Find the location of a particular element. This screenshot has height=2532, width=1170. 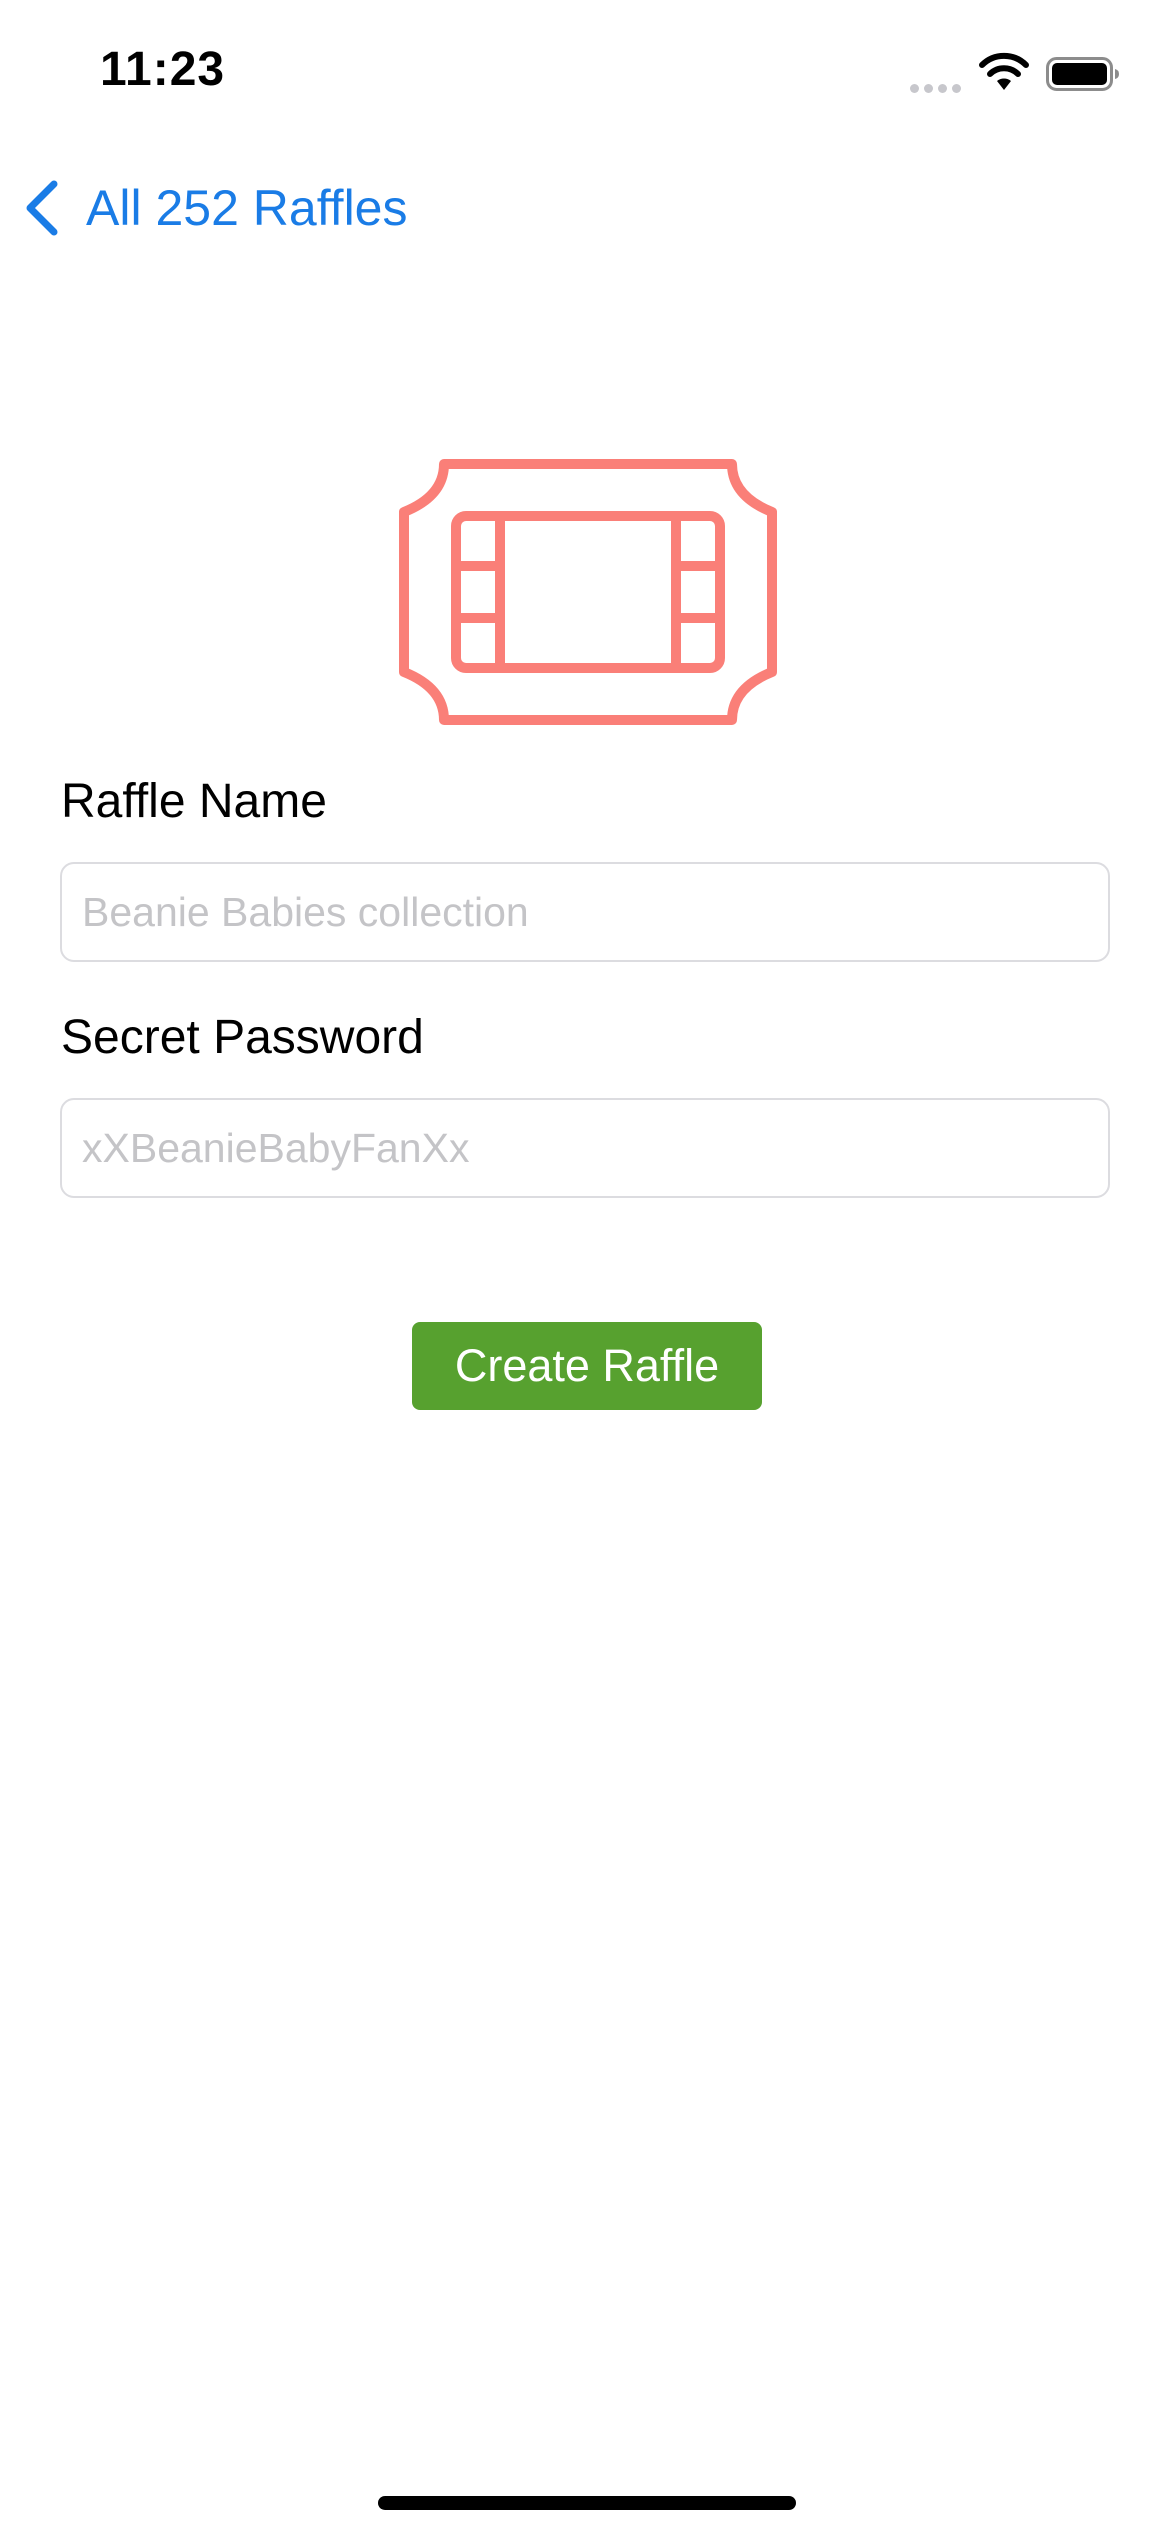

ticket-icon is located at coordinates (588, 592).